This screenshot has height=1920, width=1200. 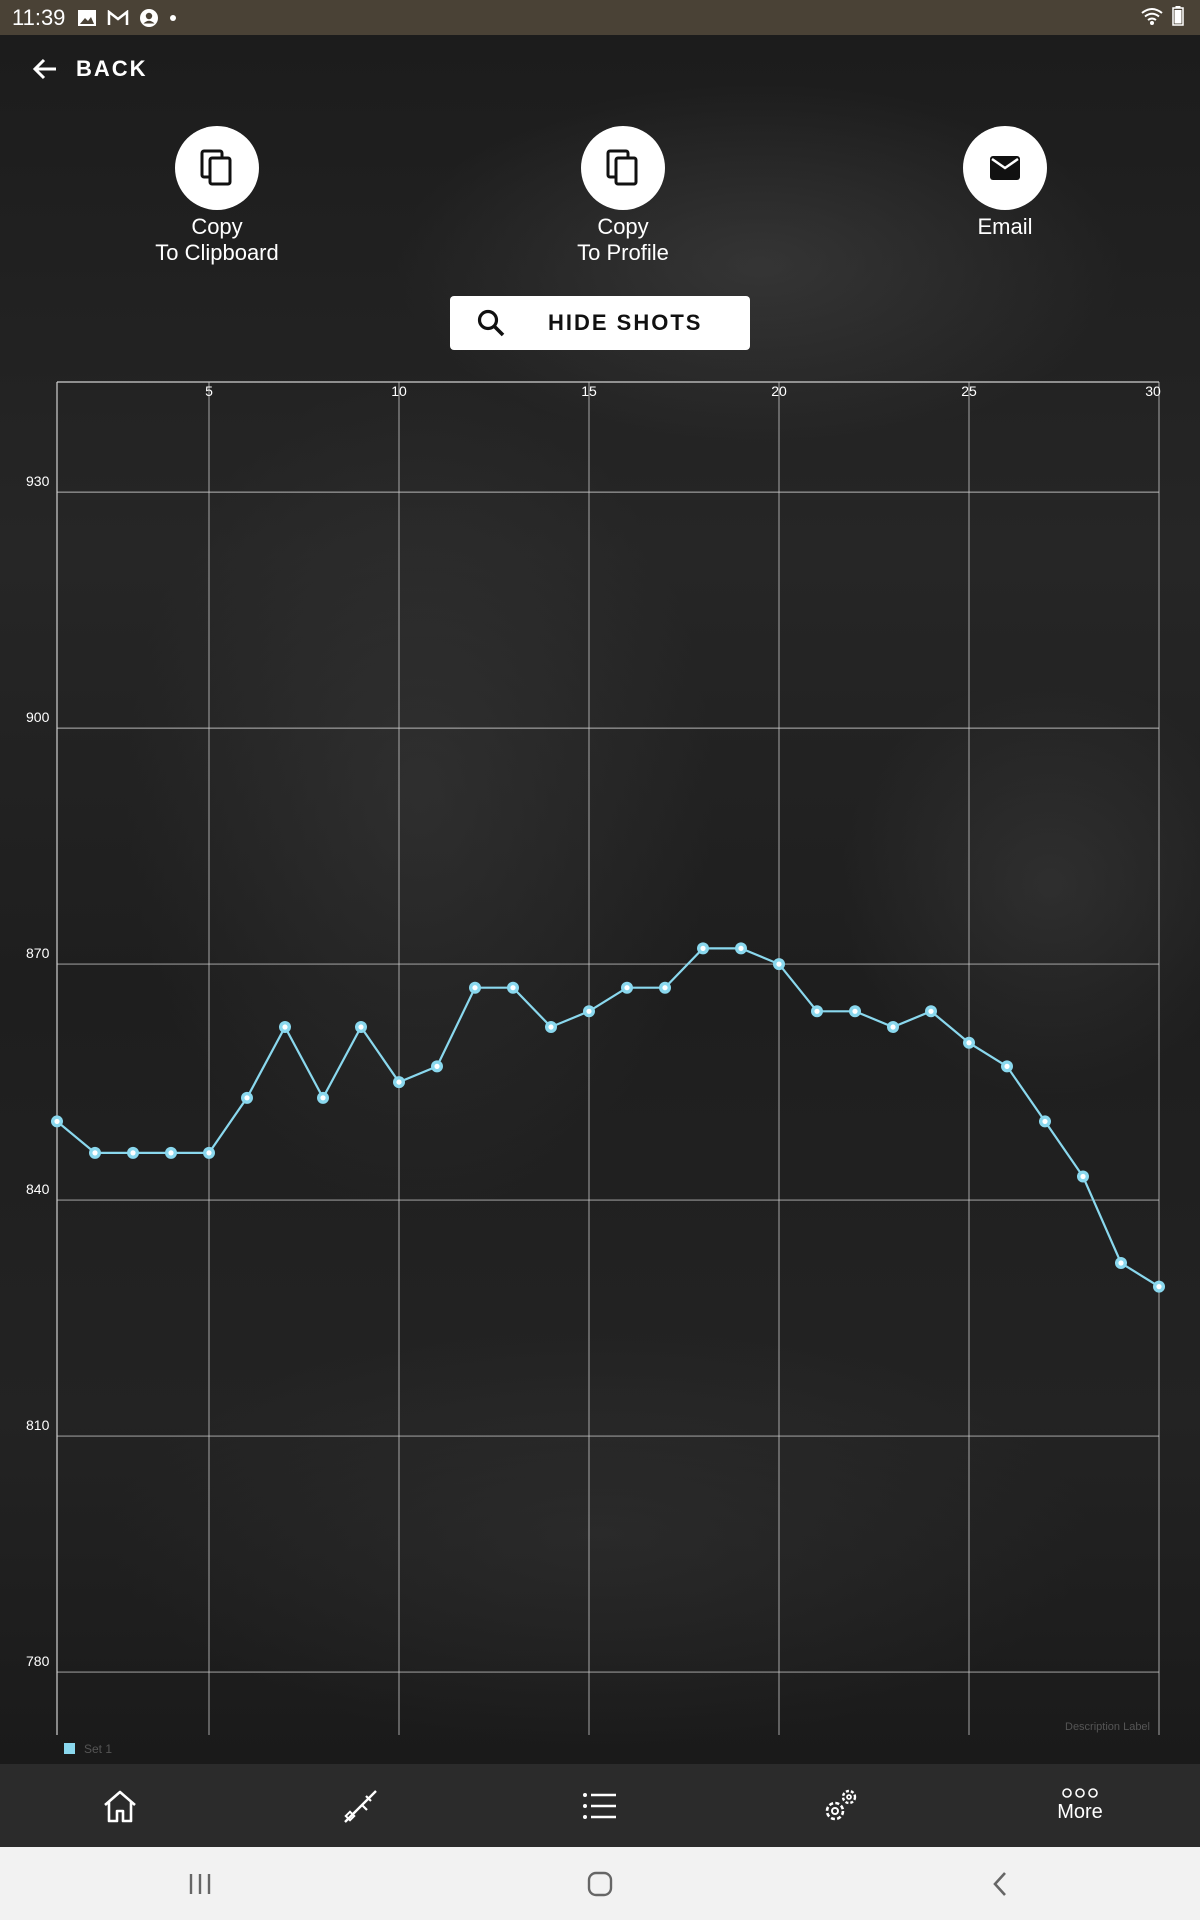 I want to click on email-circle, so click(x=1005, y=168).